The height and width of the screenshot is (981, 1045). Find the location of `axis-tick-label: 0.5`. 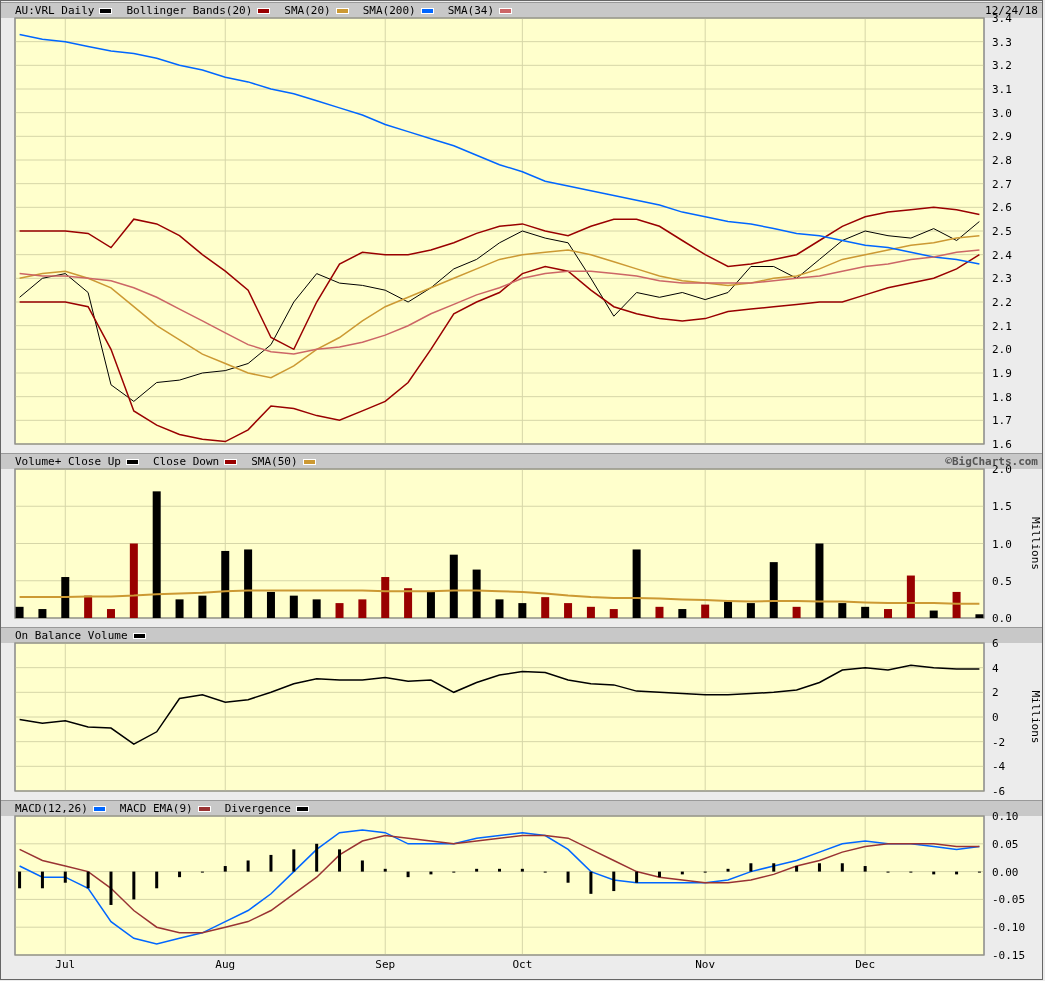

axis-tick-label: 0.5 is located at coordinates (1002, 581).